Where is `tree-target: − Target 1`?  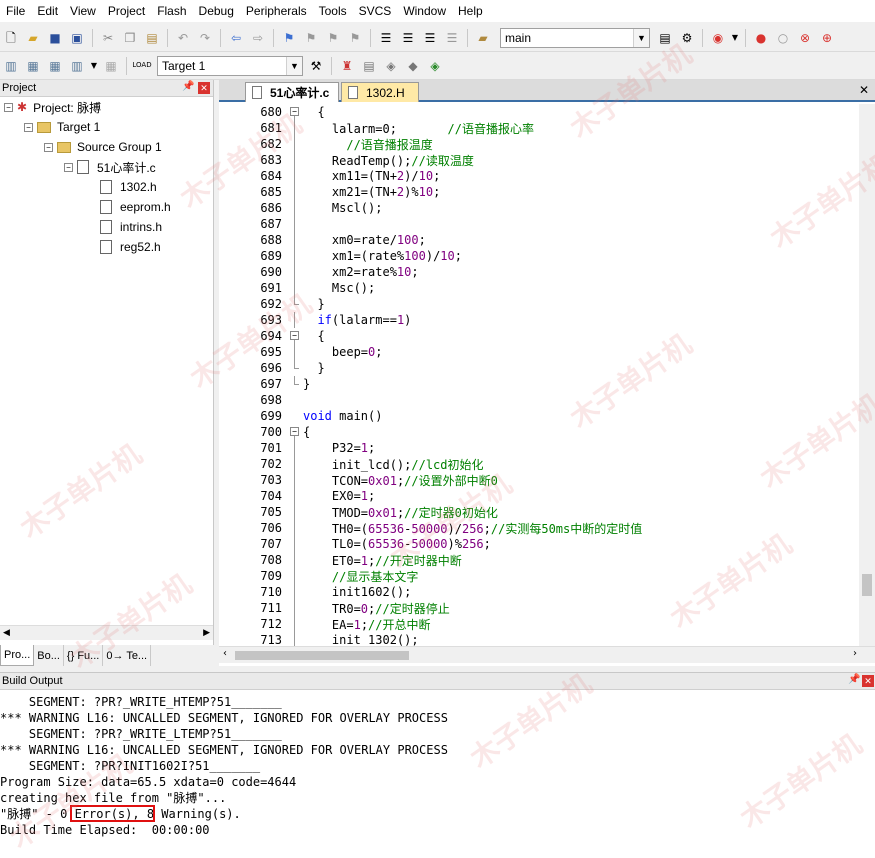
tree-target: − Target 1 is located at coordinates (62, 127).